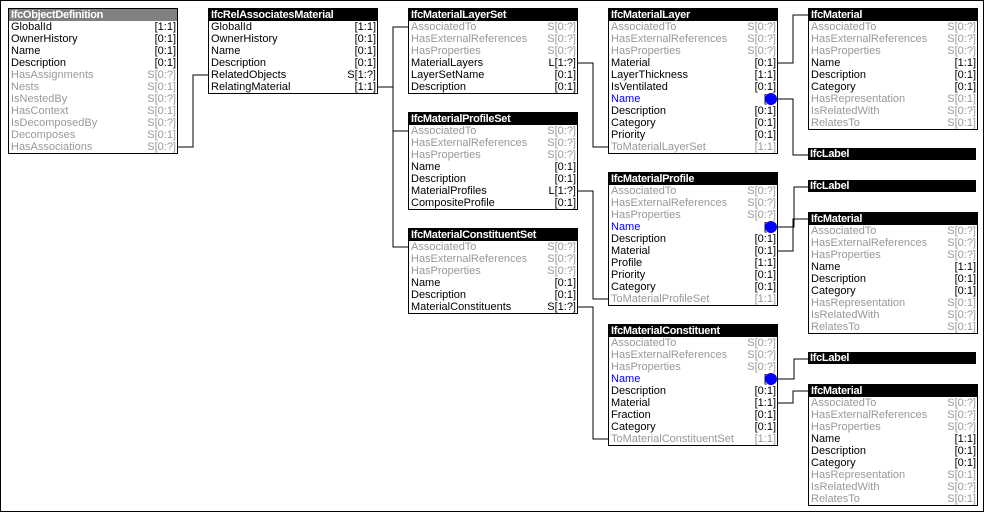 Image resolution: width=984 pixels, height=512 pixels. Describe the element at coordinates (93, 111) in the screenshot. I see `attribute-row-has-context: HasContext S[0:1]` at that location.